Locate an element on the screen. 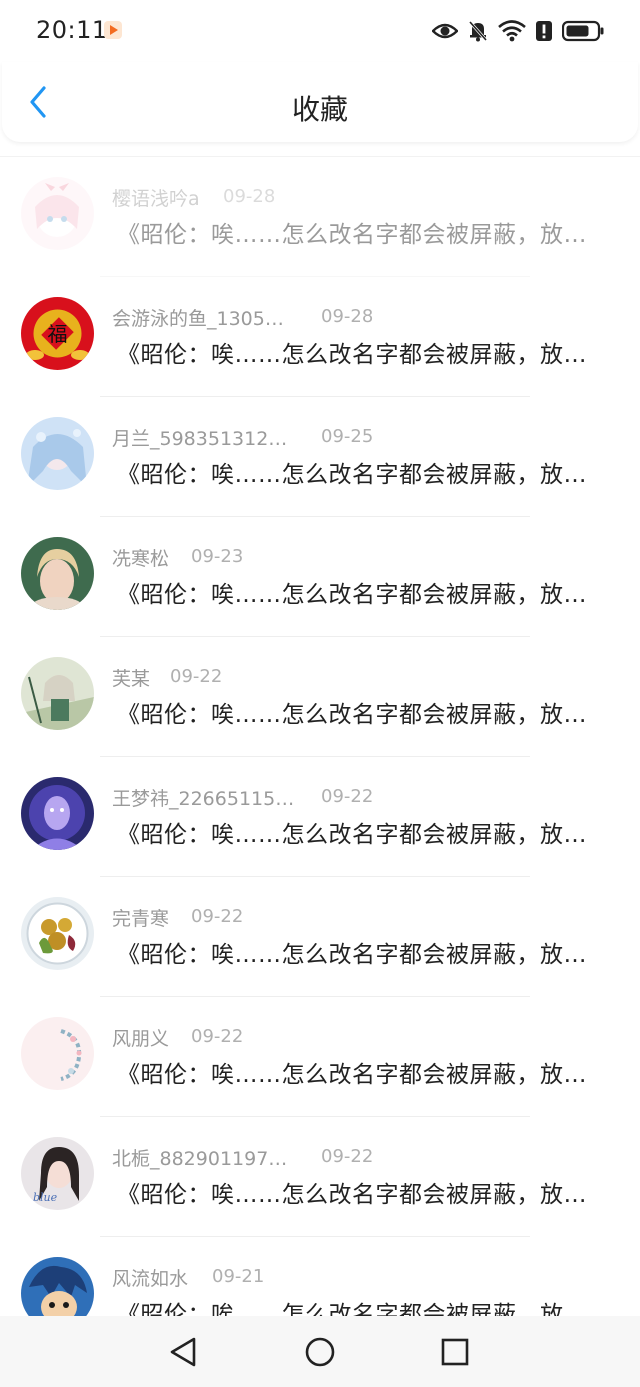 This screenshot has width=640, height=1387. avatar: 福 is located at coordinates (57, 333).